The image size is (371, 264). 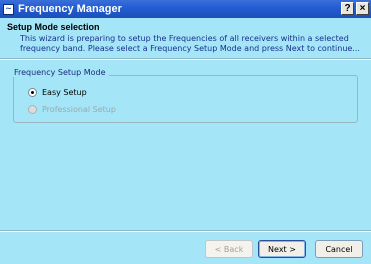 What do you see at coordinates (185, 59) in the screenshot?
I see `header-divider` at bounding box center [185, 59].